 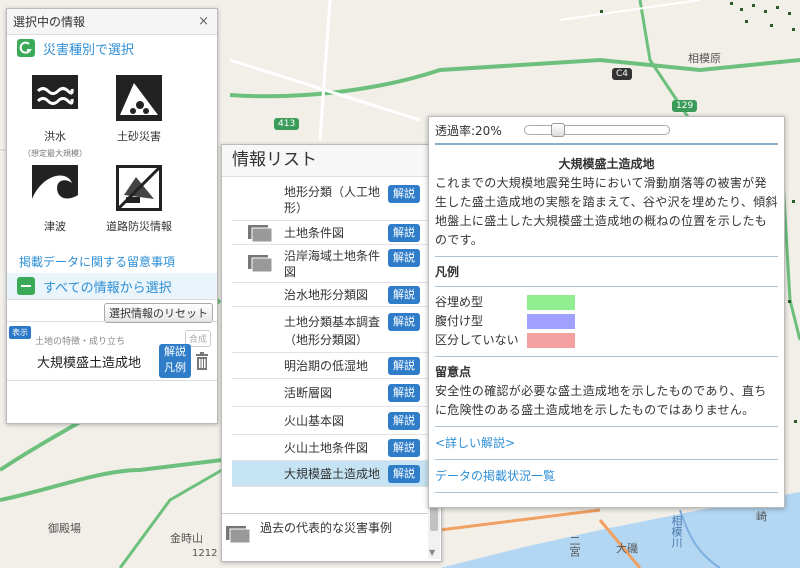 What do you see at coordinates (55, 136) in the screenshot?
I see `hazard-flood-label: 洪水` at bounding box center [55, 136].